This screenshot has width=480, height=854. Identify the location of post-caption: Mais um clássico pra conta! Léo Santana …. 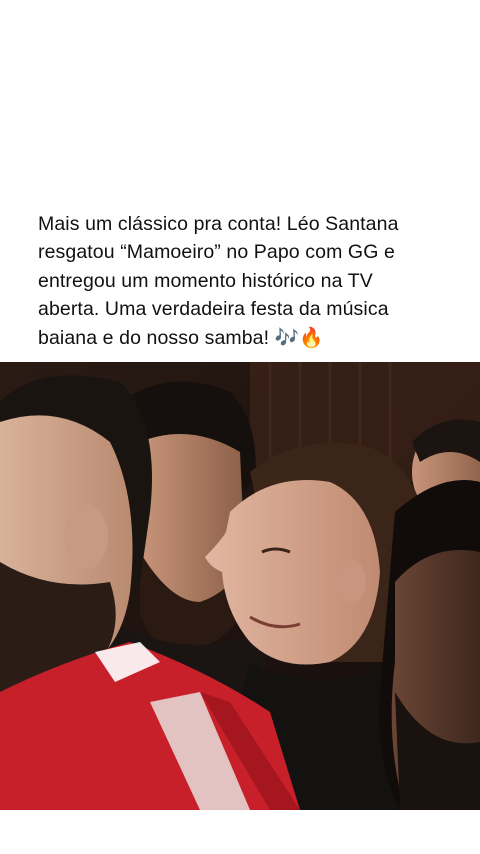
(218, 281).